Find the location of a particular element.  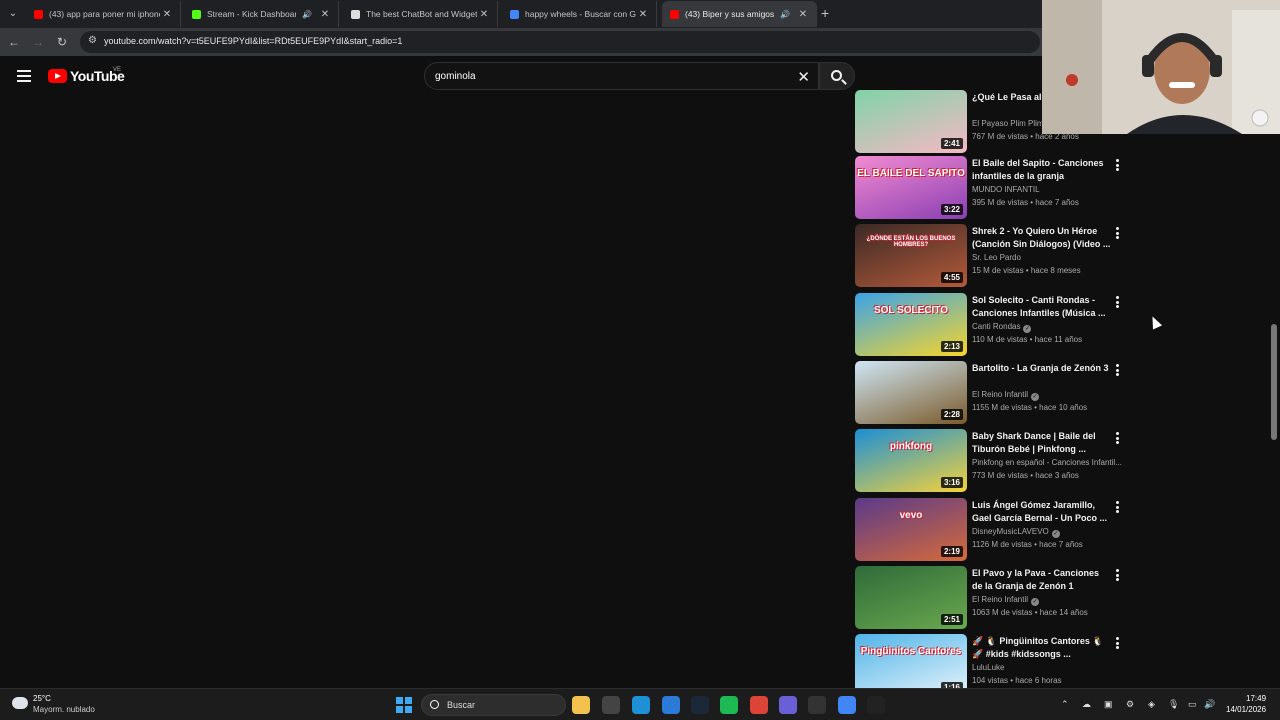

weather-description: Mayorm. nublado is located at coordinates (64, 709).